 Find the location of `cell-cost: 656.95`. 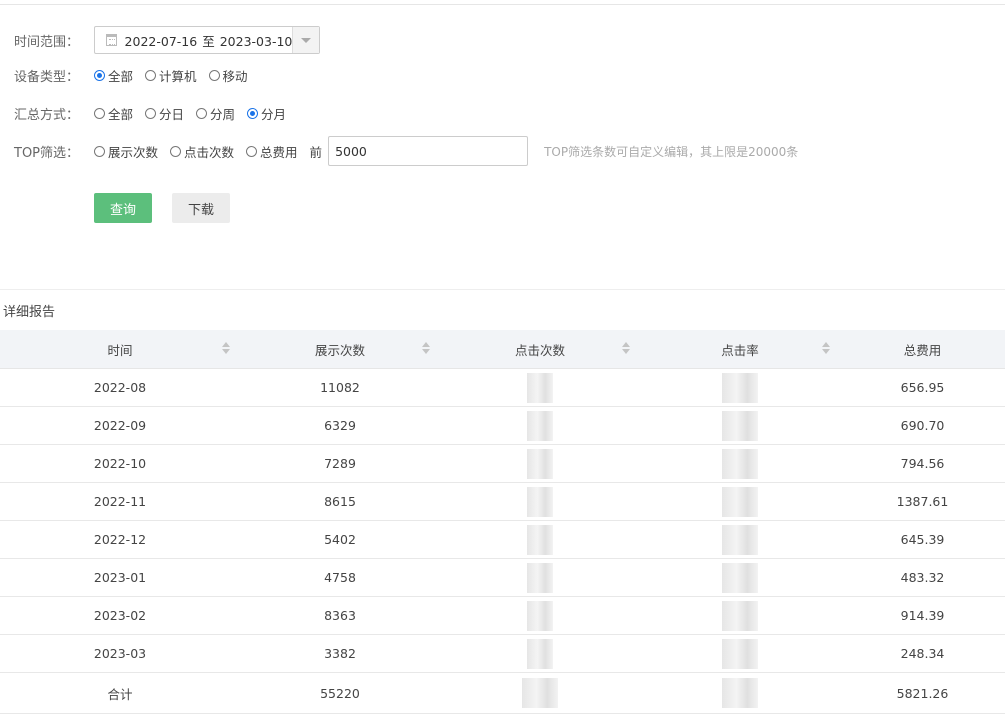

cell-cost: 656.95 is located at coordinates (922, 387).